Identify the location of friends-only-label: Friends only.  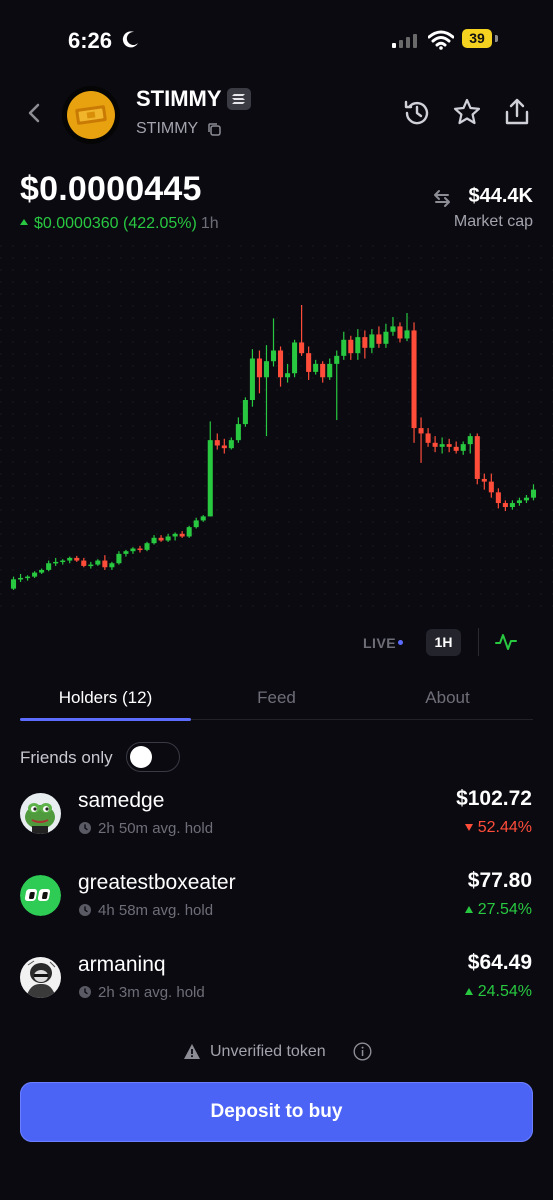
(66, 757).